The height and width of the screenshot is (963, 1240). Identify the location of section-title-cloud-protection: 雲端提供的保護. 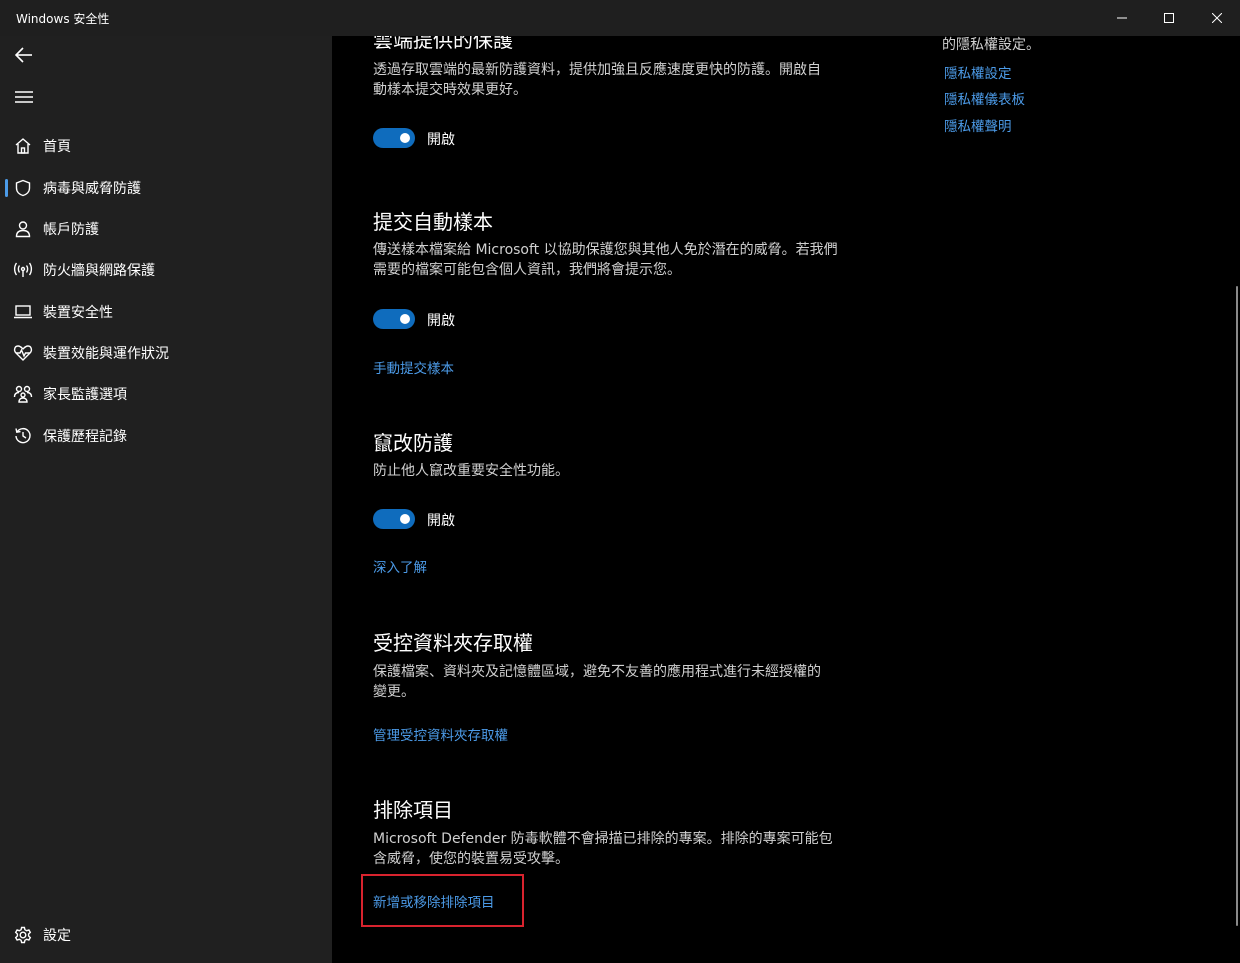
(443, 44).